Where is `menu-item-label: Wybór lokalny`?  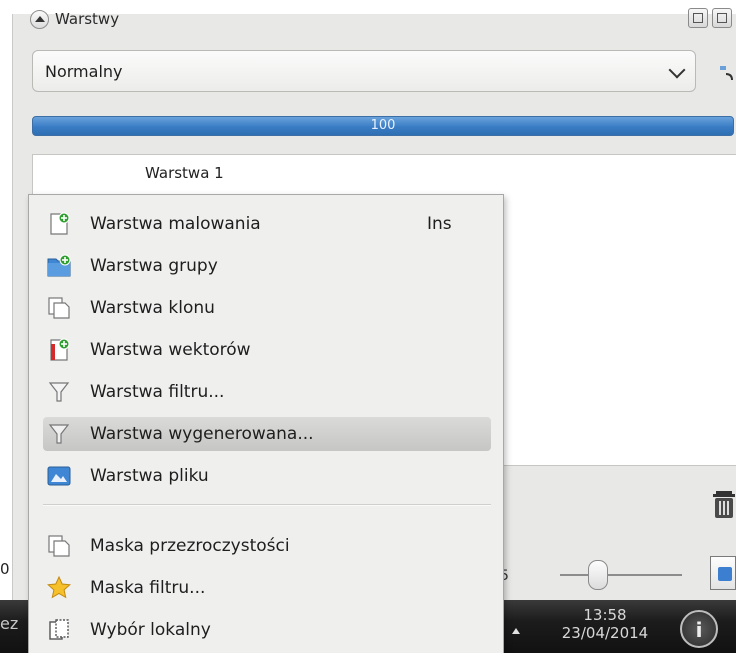
menu-item-label: Wybór lokalny is located at coordinates (150, 630).